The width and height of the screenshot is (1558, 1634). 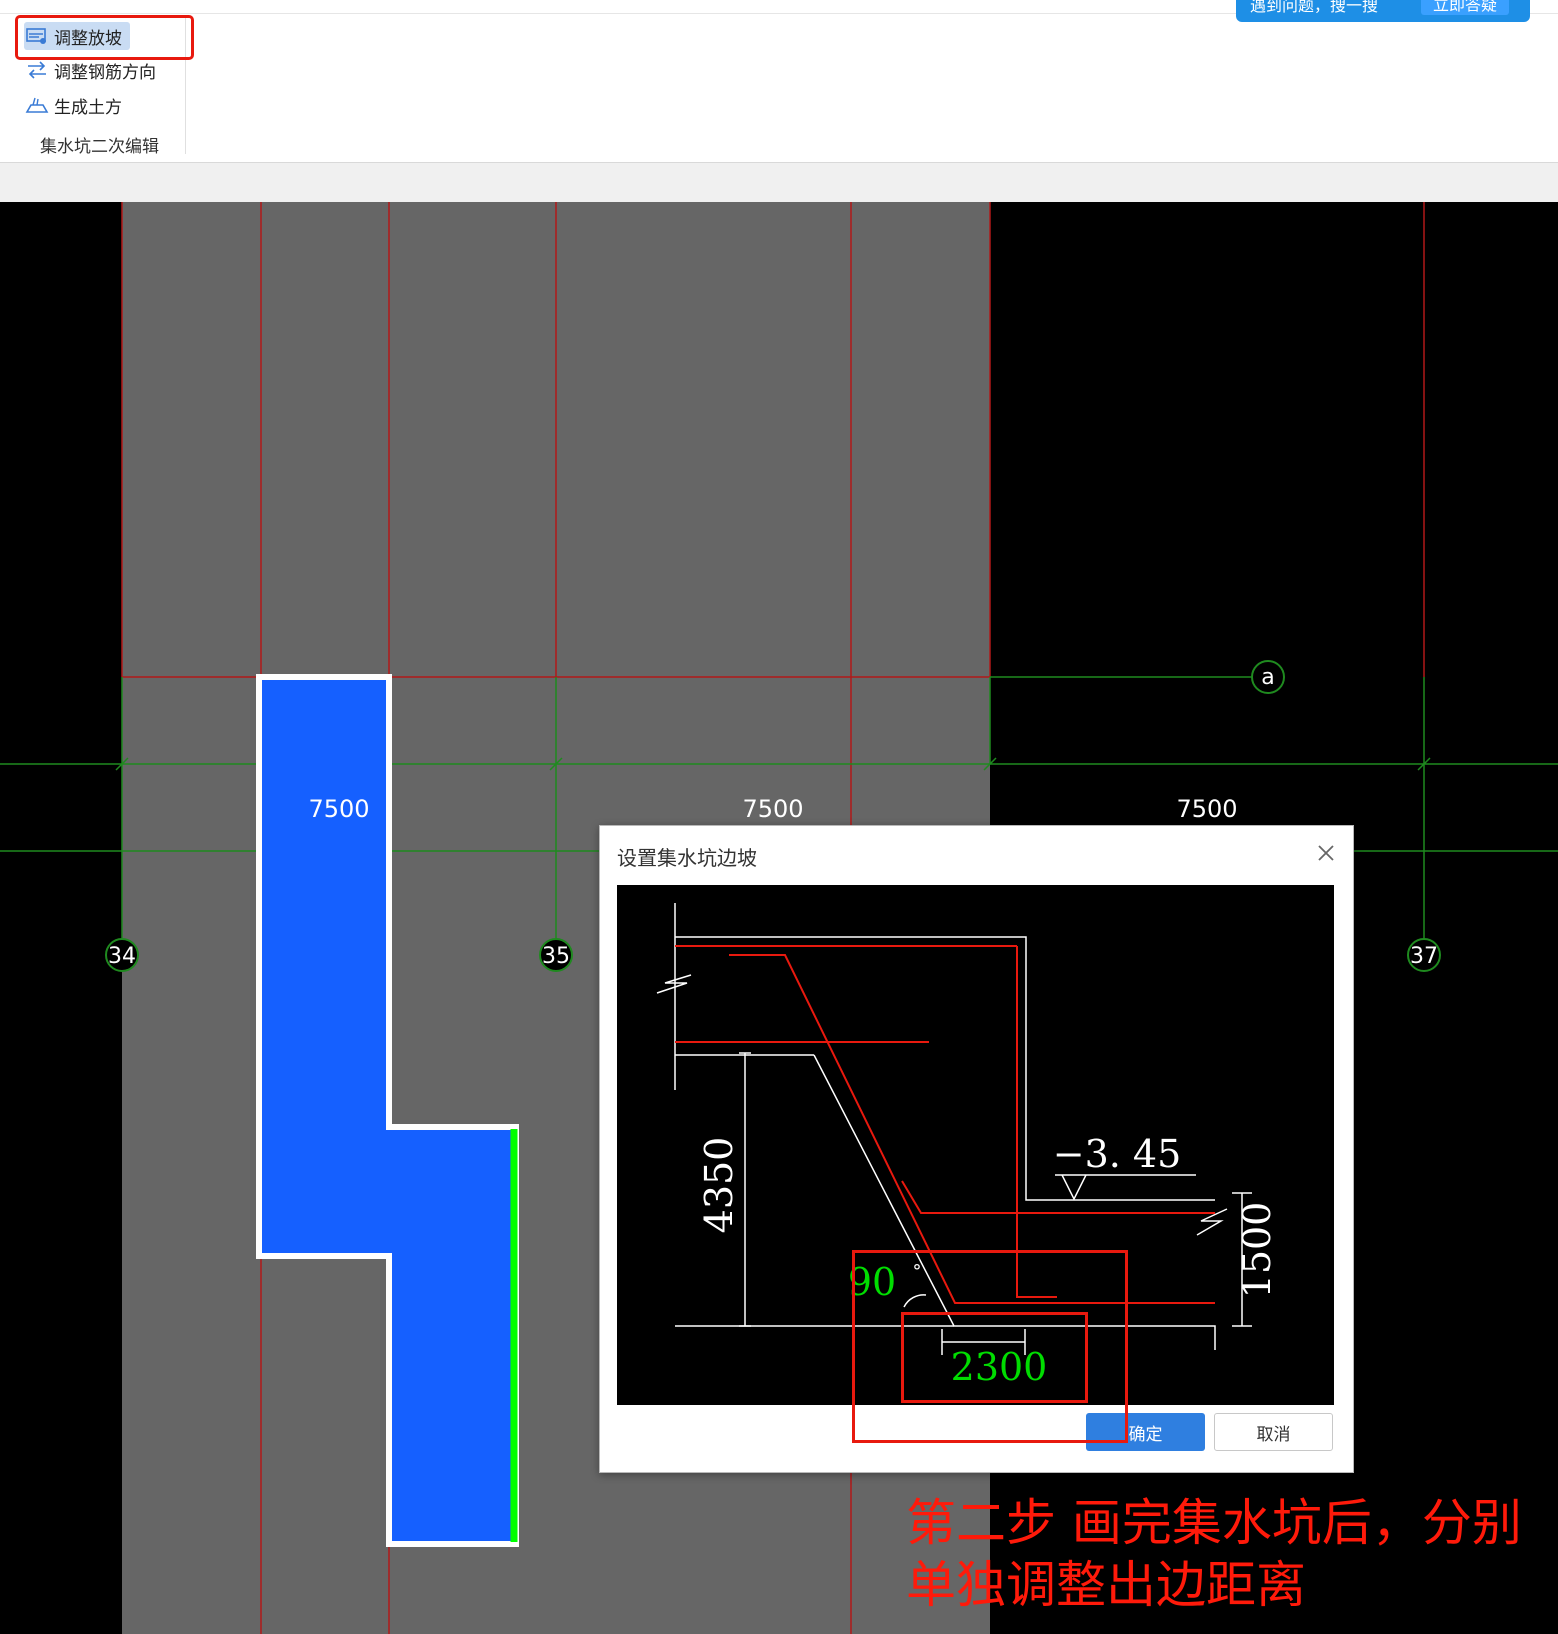 I want to click on dialog-title: 设置集水坑边坡, so click(x=687, y=859).